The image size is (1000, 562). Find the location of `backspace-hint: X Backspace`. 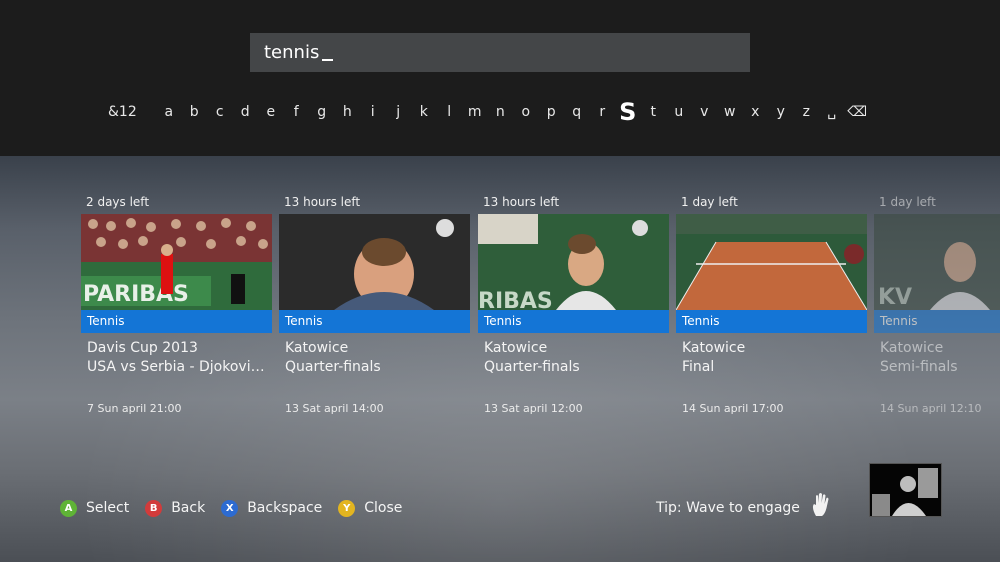

backspace-hint: X Backspace is located at coordinates (272, 508).